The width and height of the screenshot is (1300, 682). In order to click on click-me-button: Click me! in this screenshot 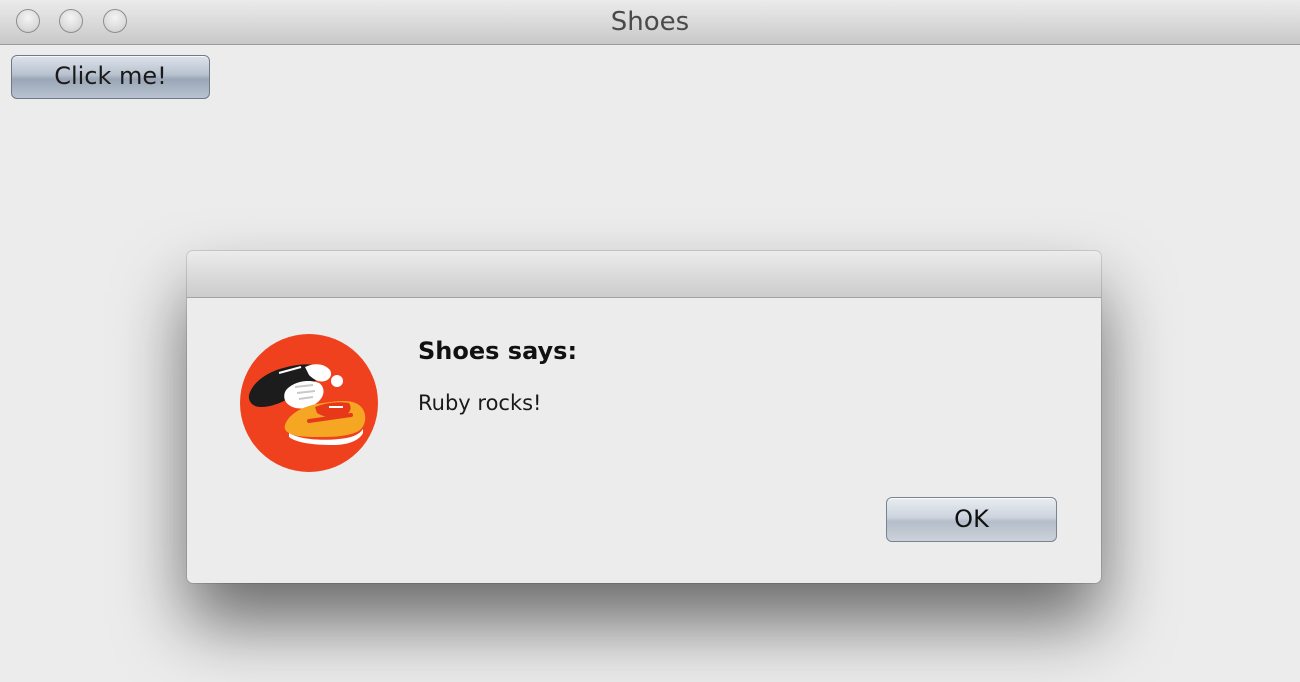, I will do `click(110, 77)`.